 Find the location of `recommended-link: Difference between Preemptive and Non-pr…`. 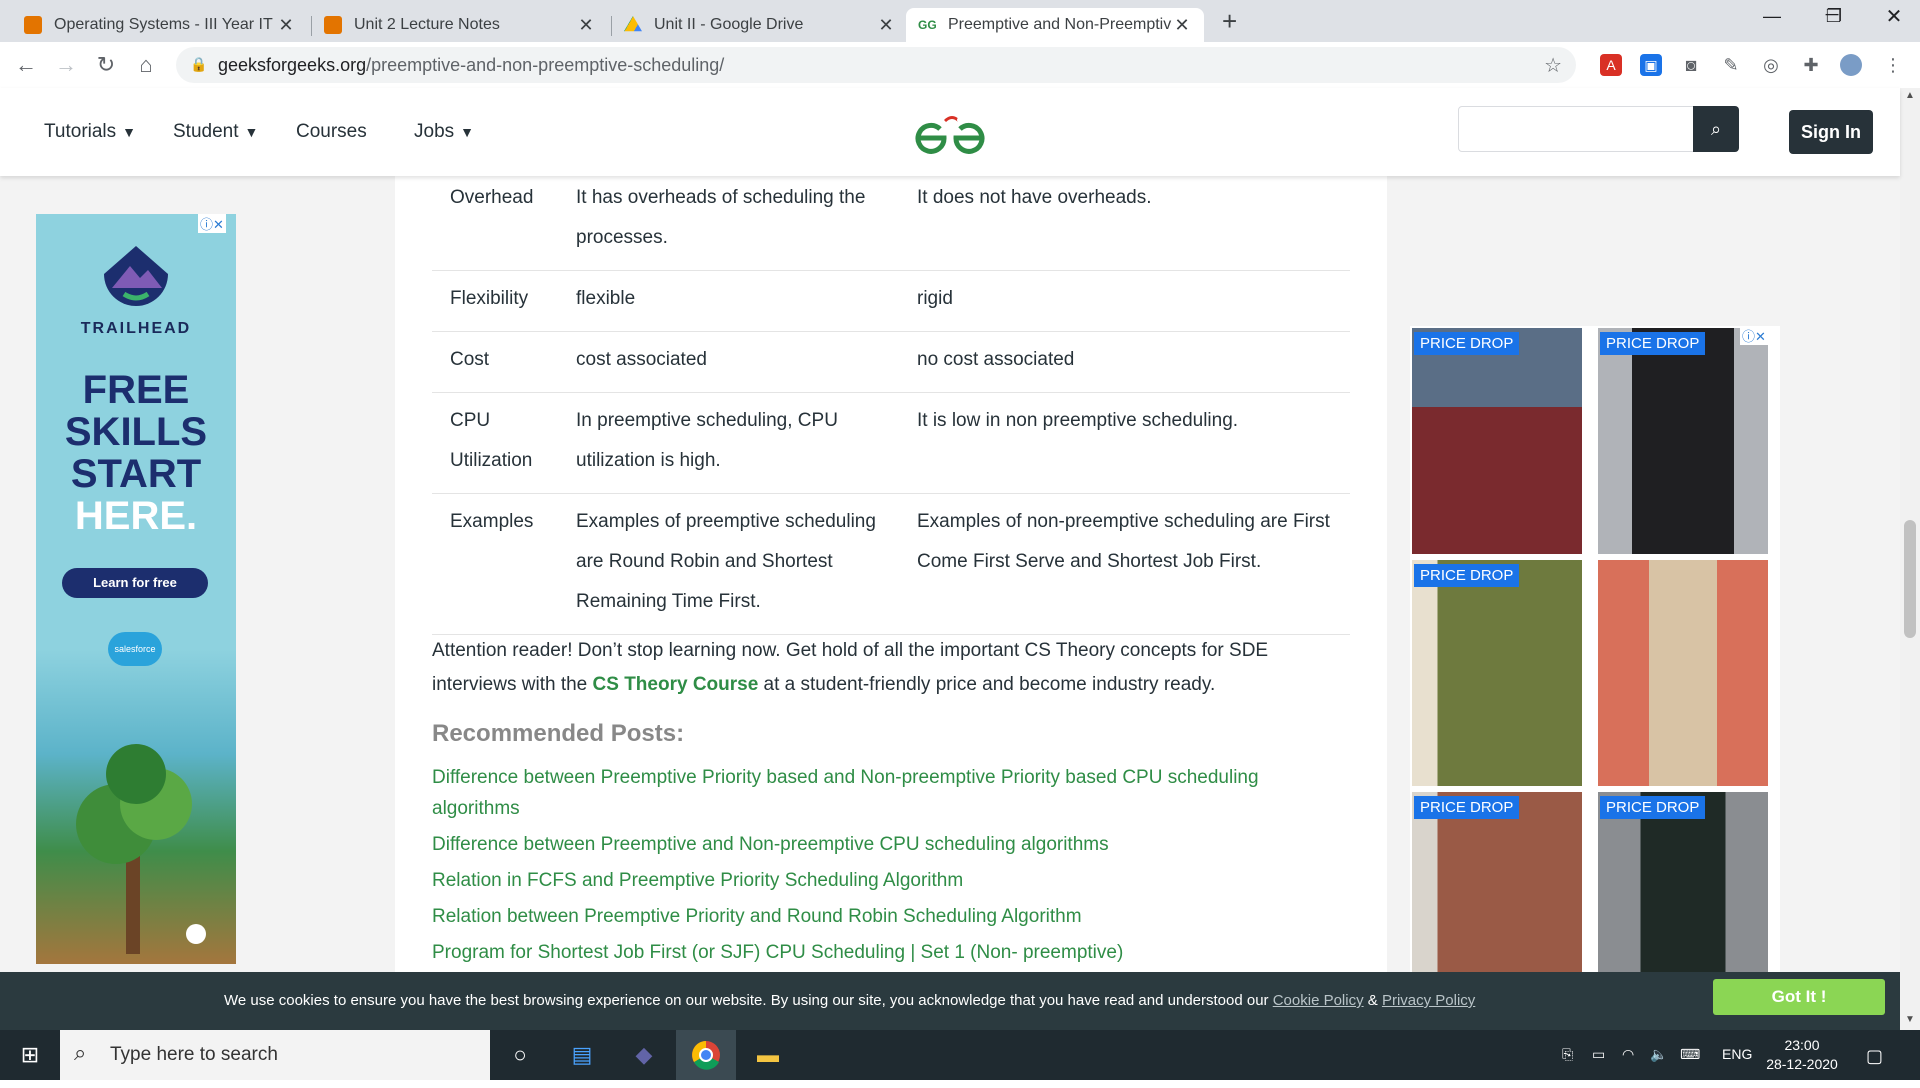

recommended-link: Difference between Preemptive and Non-pr… is located at coordinates (882, 844).